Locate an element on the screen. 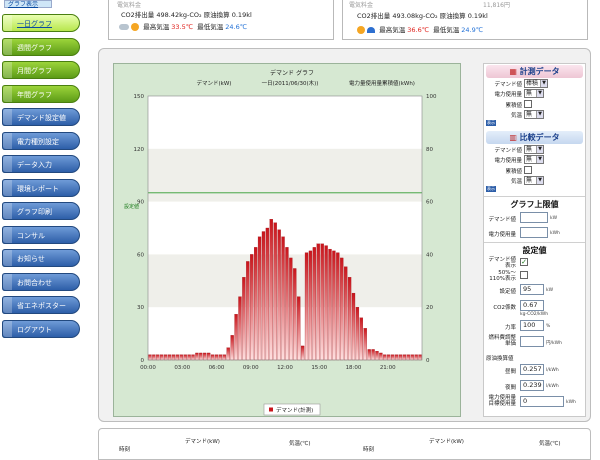  left-dim-label: 電気料金 is located at coordinates (129, 5).